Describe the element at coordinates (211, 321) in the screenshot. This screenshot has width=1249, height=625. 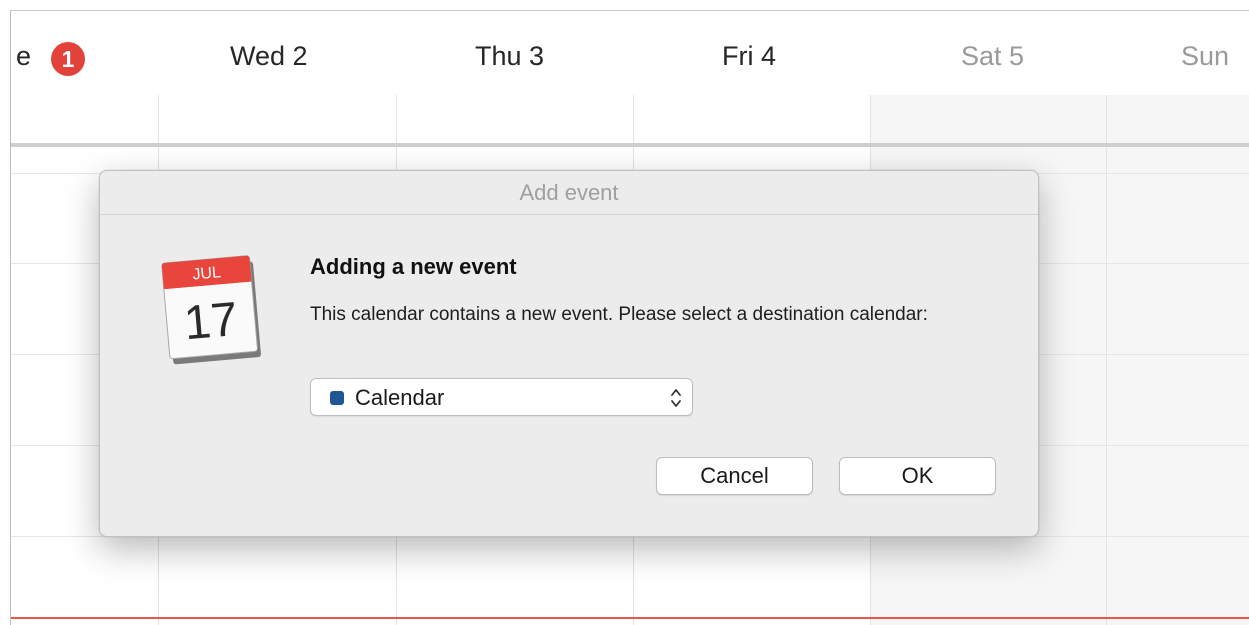
I see `calendar-icon-day: 17` at that location.